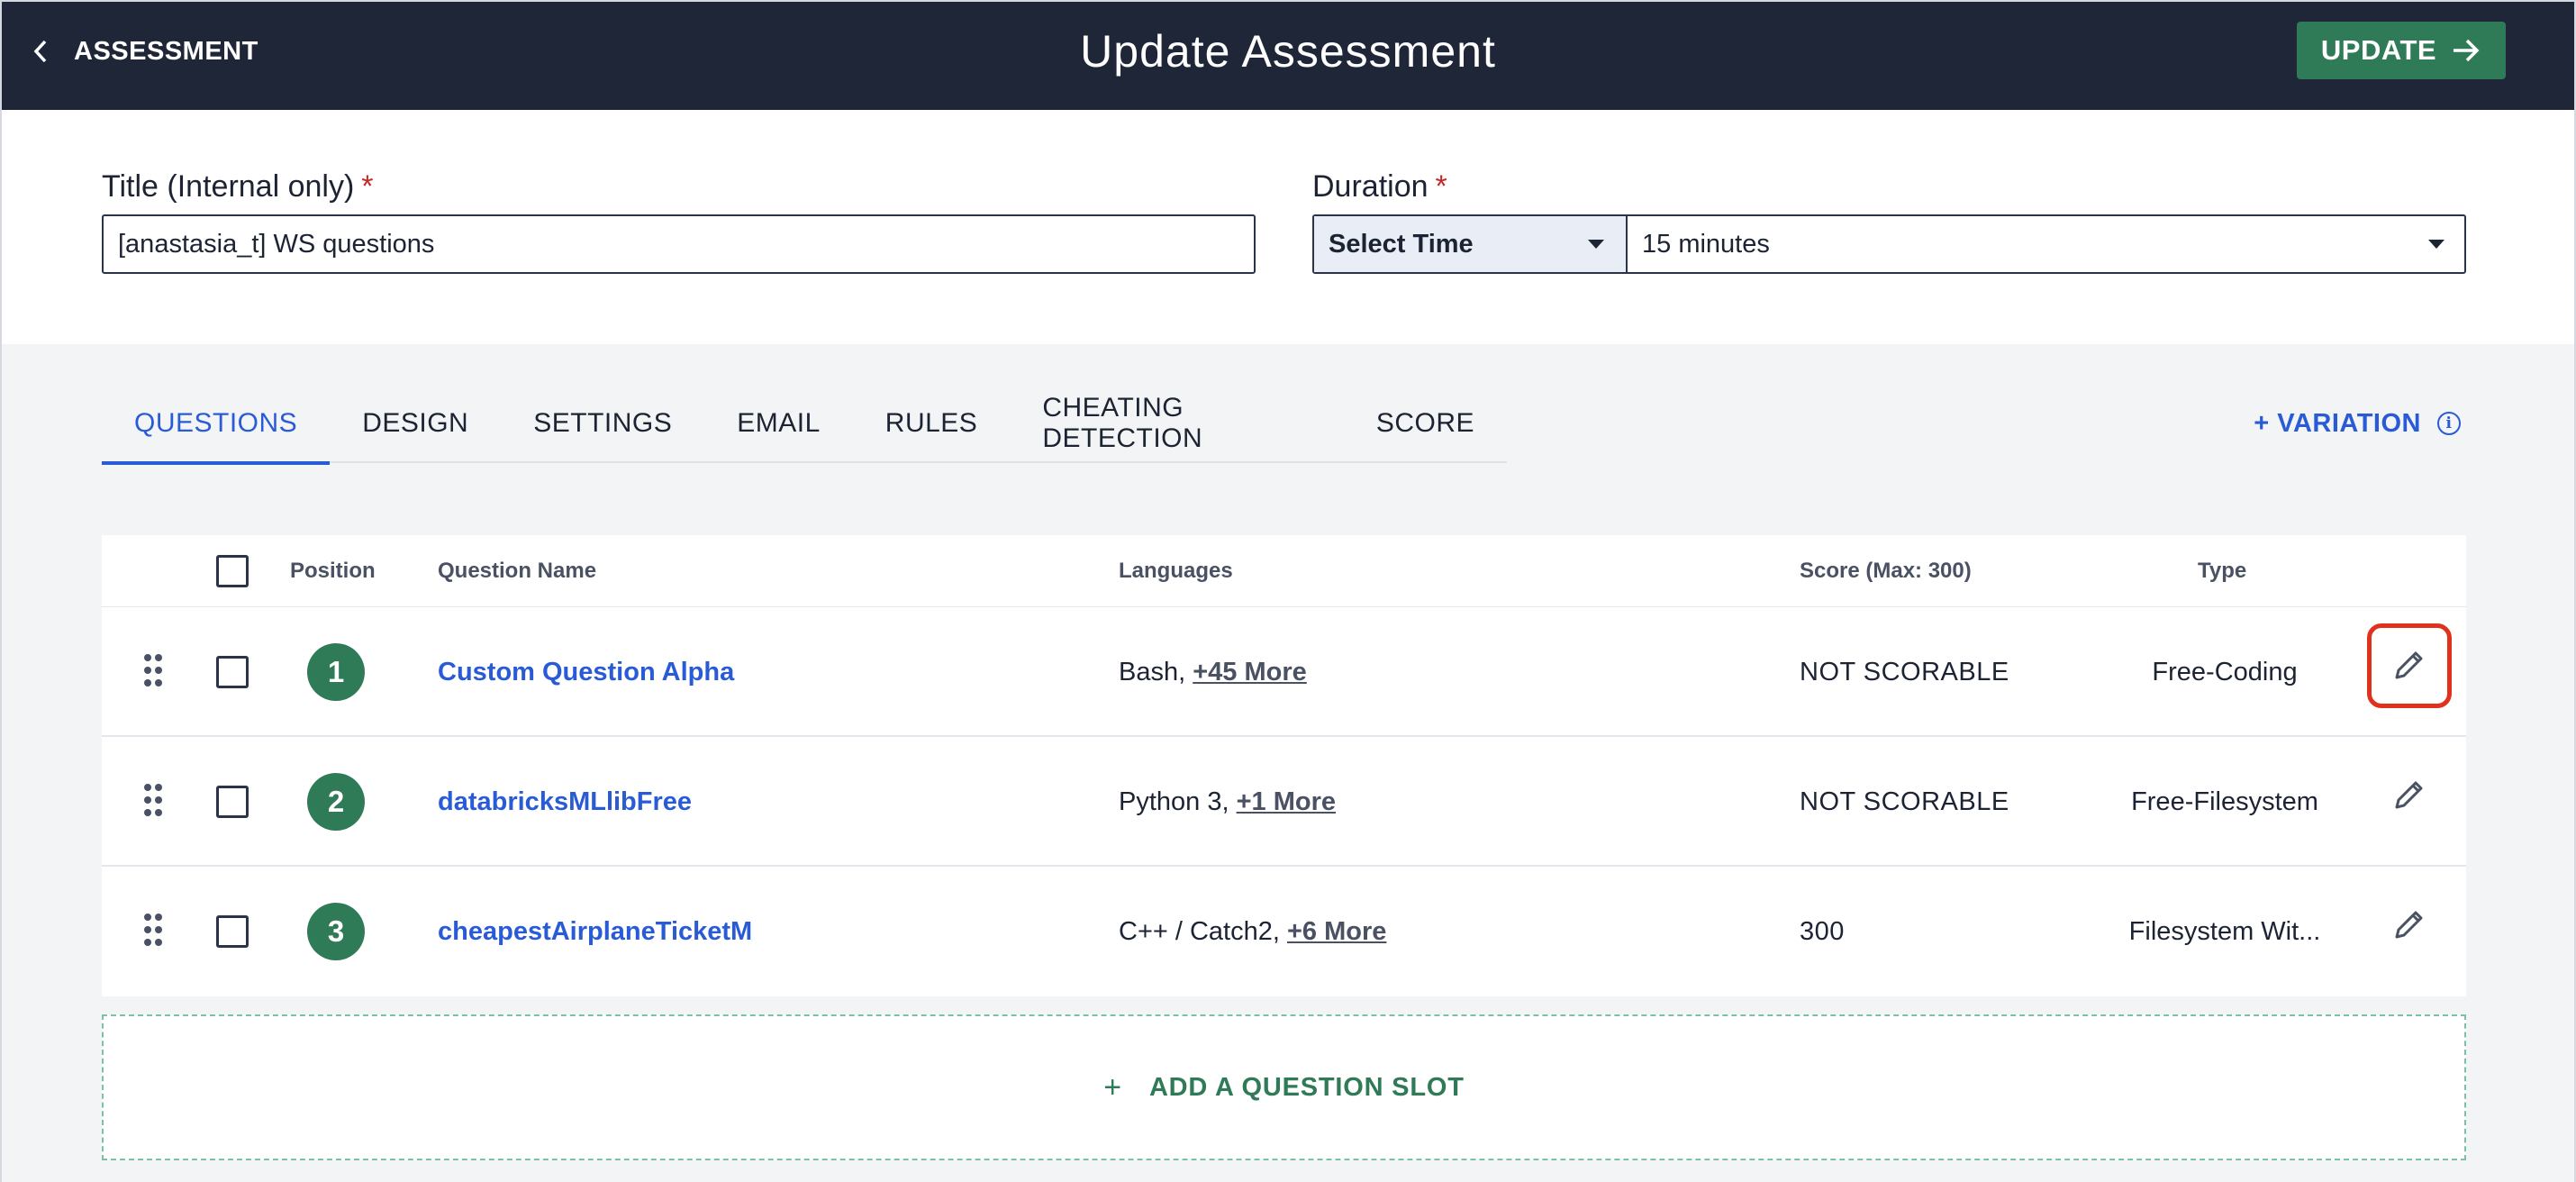  I want to click on languages-text: Python 3,, so click(1174, 801).